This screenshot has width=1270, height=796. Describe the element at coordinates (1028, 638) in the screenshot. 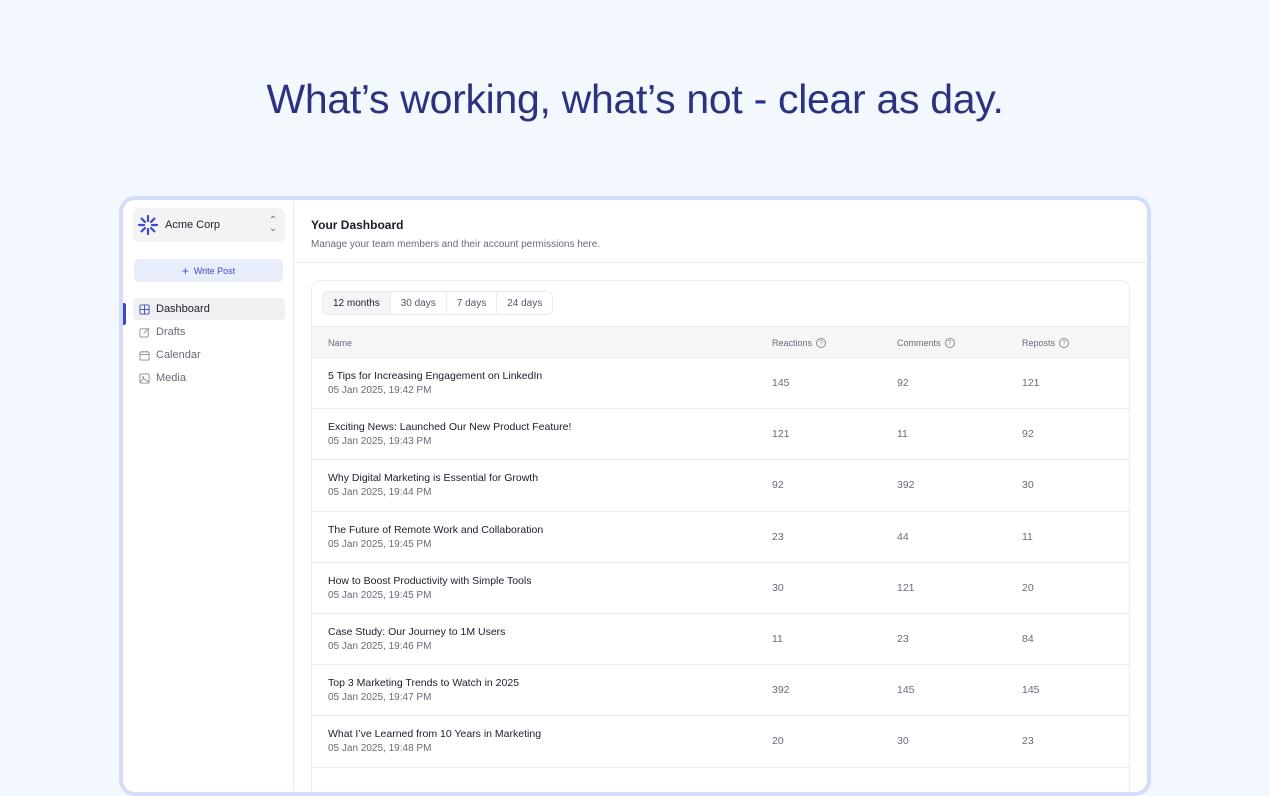

I see `reposts-count: 84` at that location.